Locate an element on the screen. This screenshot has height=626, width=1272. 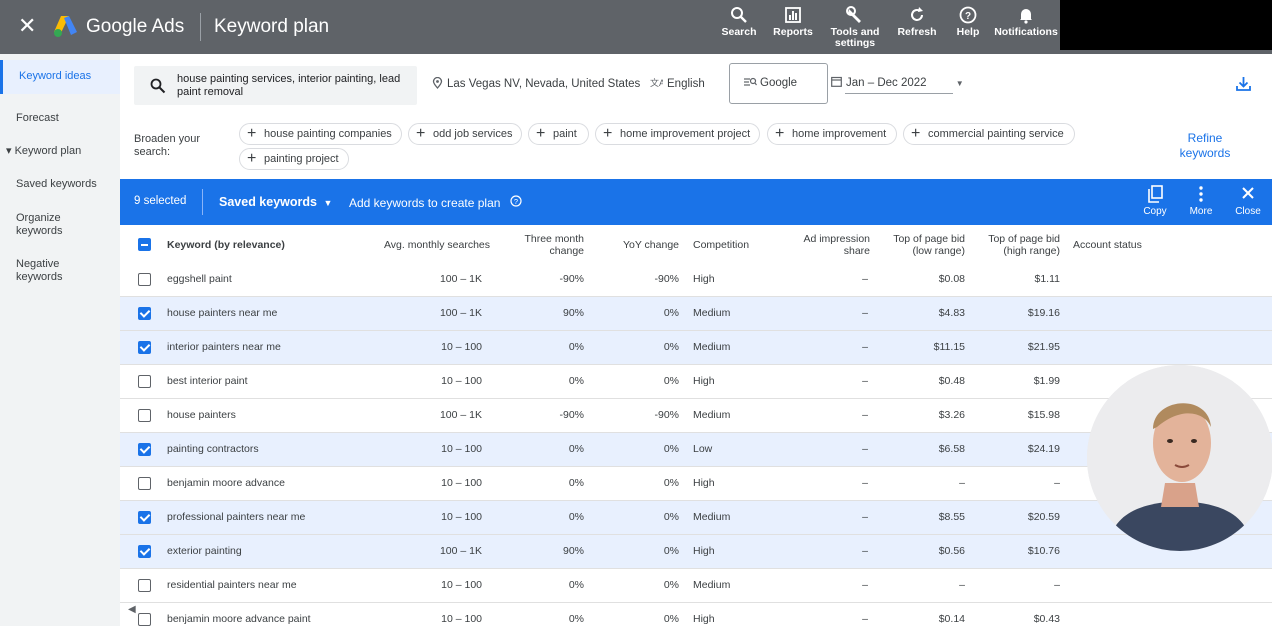
language-filter: 文A English is located at coordinates (677, 83).